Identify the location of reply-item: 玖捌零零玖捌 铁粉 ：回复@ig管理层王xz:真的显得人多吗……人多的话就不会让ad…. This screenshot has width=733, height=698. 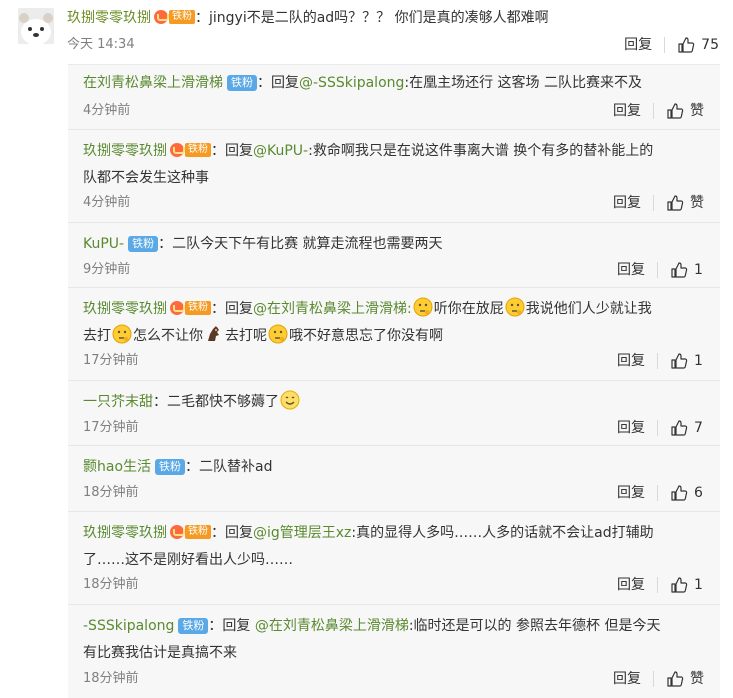
(394, 558).